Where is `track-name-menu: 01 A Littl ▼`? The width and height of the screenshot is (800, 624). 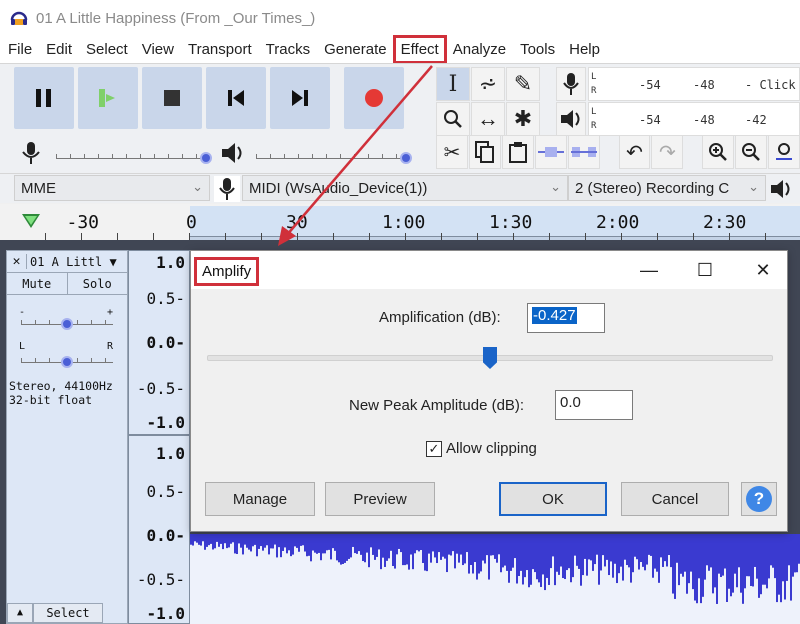 track-name-menu: 01 A Littl ▼ is located at coordinates (72, 262).